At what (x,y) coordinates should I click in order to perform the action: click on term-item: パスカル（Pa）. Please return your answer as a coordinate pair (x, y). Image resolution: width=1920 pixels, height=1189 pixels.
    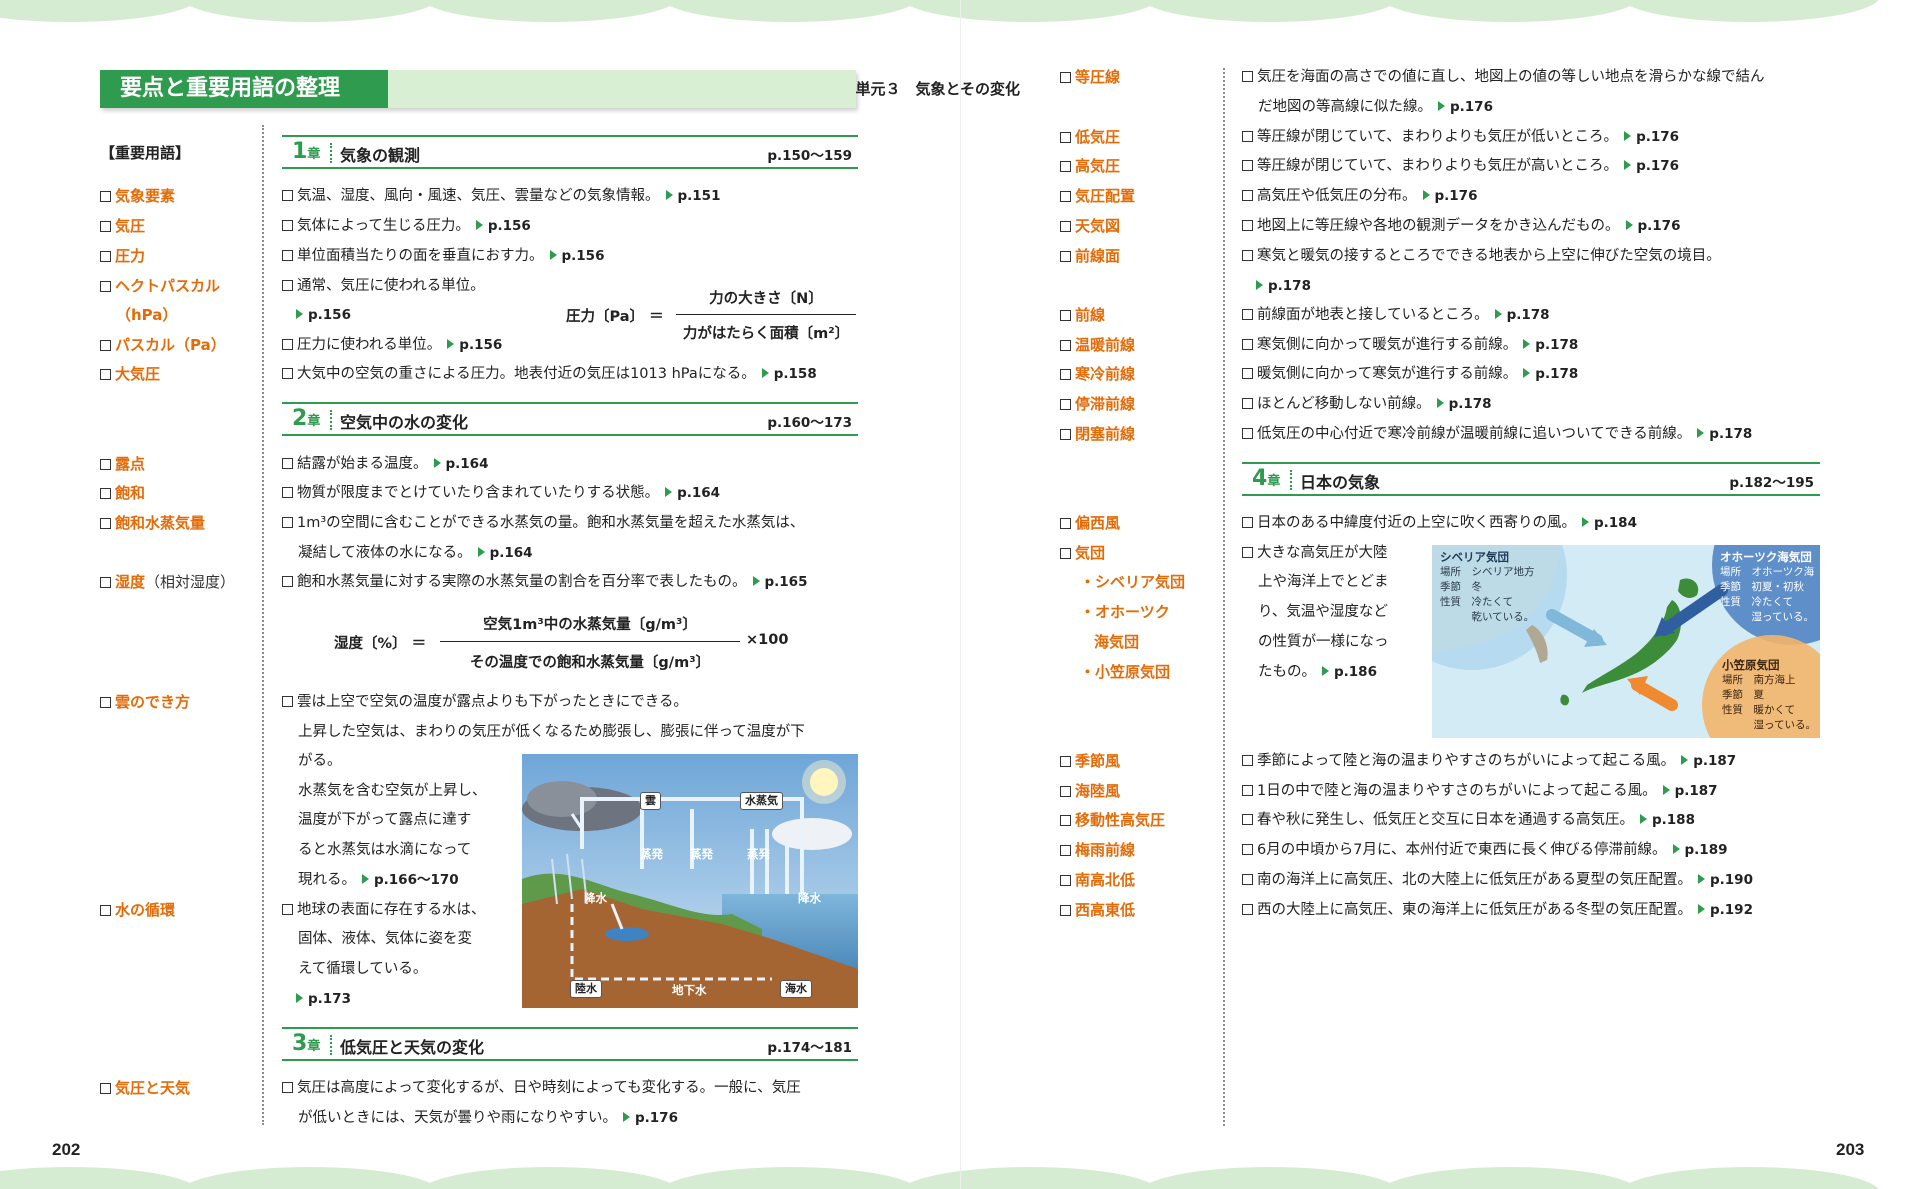
    Looking at the image, I should click on (163, 345).